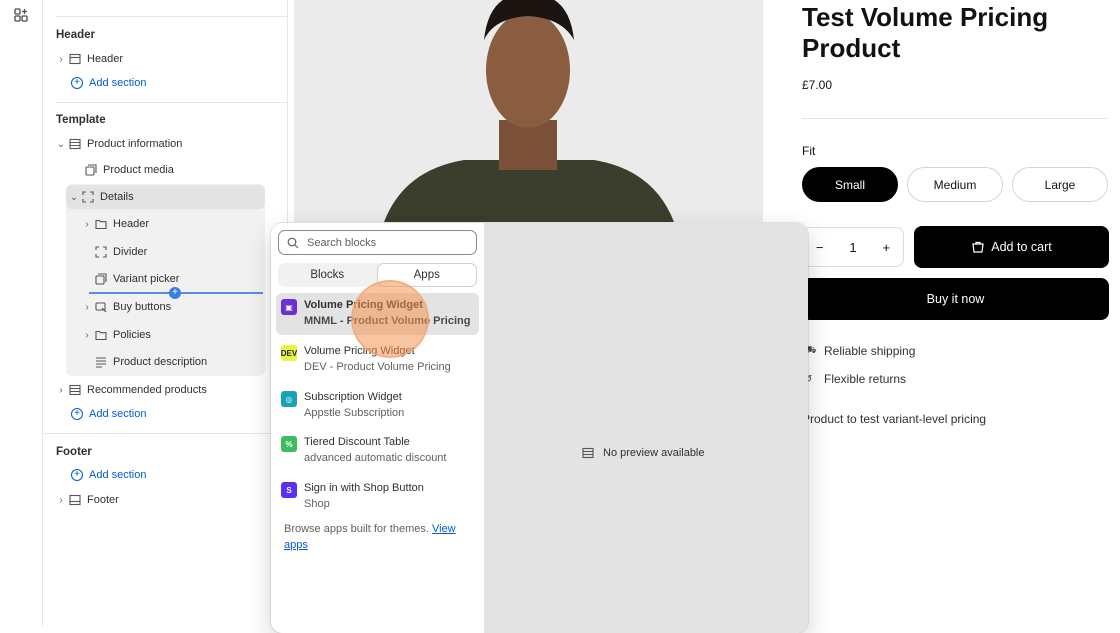 Image resolution: width=1120 pixels, height=633 pixels. What do you see at coordinates (81, 120) in the screenshot?
I see `template-group-title: Template` at bounding box center [81, 120].